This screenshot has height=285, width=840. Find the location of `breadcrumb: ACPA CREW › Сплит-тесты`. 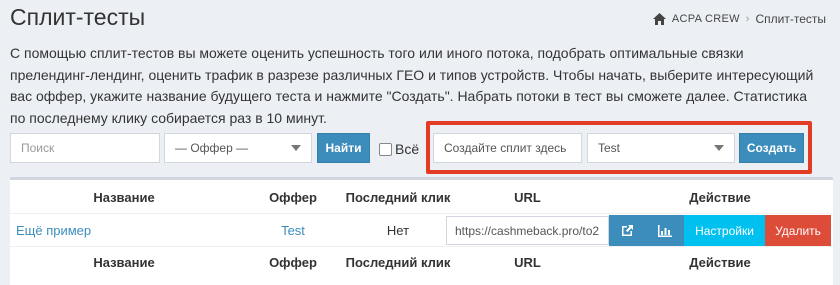

breadcrumb: ACPA CREW › Сплит-тесты is located at coordinates (739, 19).